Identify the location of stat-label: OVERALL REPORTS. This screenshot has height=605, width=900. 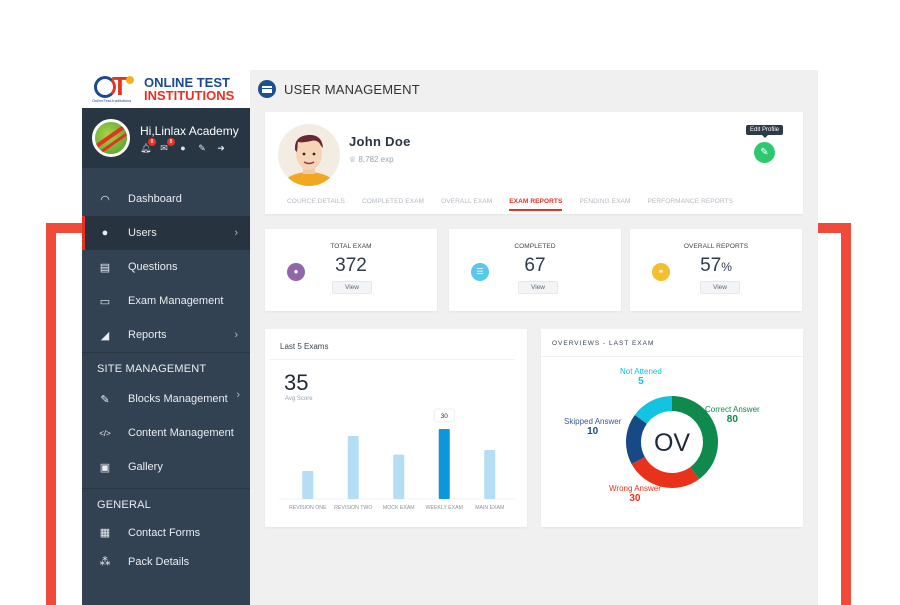
(716, 246).